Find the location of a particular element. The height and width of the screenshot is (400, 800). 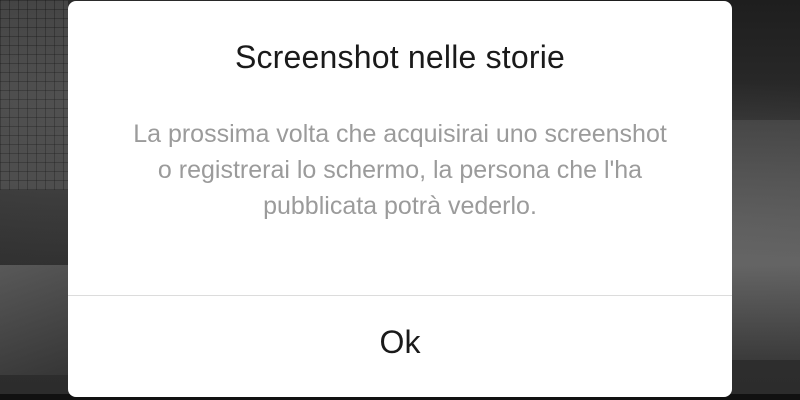

dialog-title: Screenshot nelle storie is located at coordinates (400, 57).